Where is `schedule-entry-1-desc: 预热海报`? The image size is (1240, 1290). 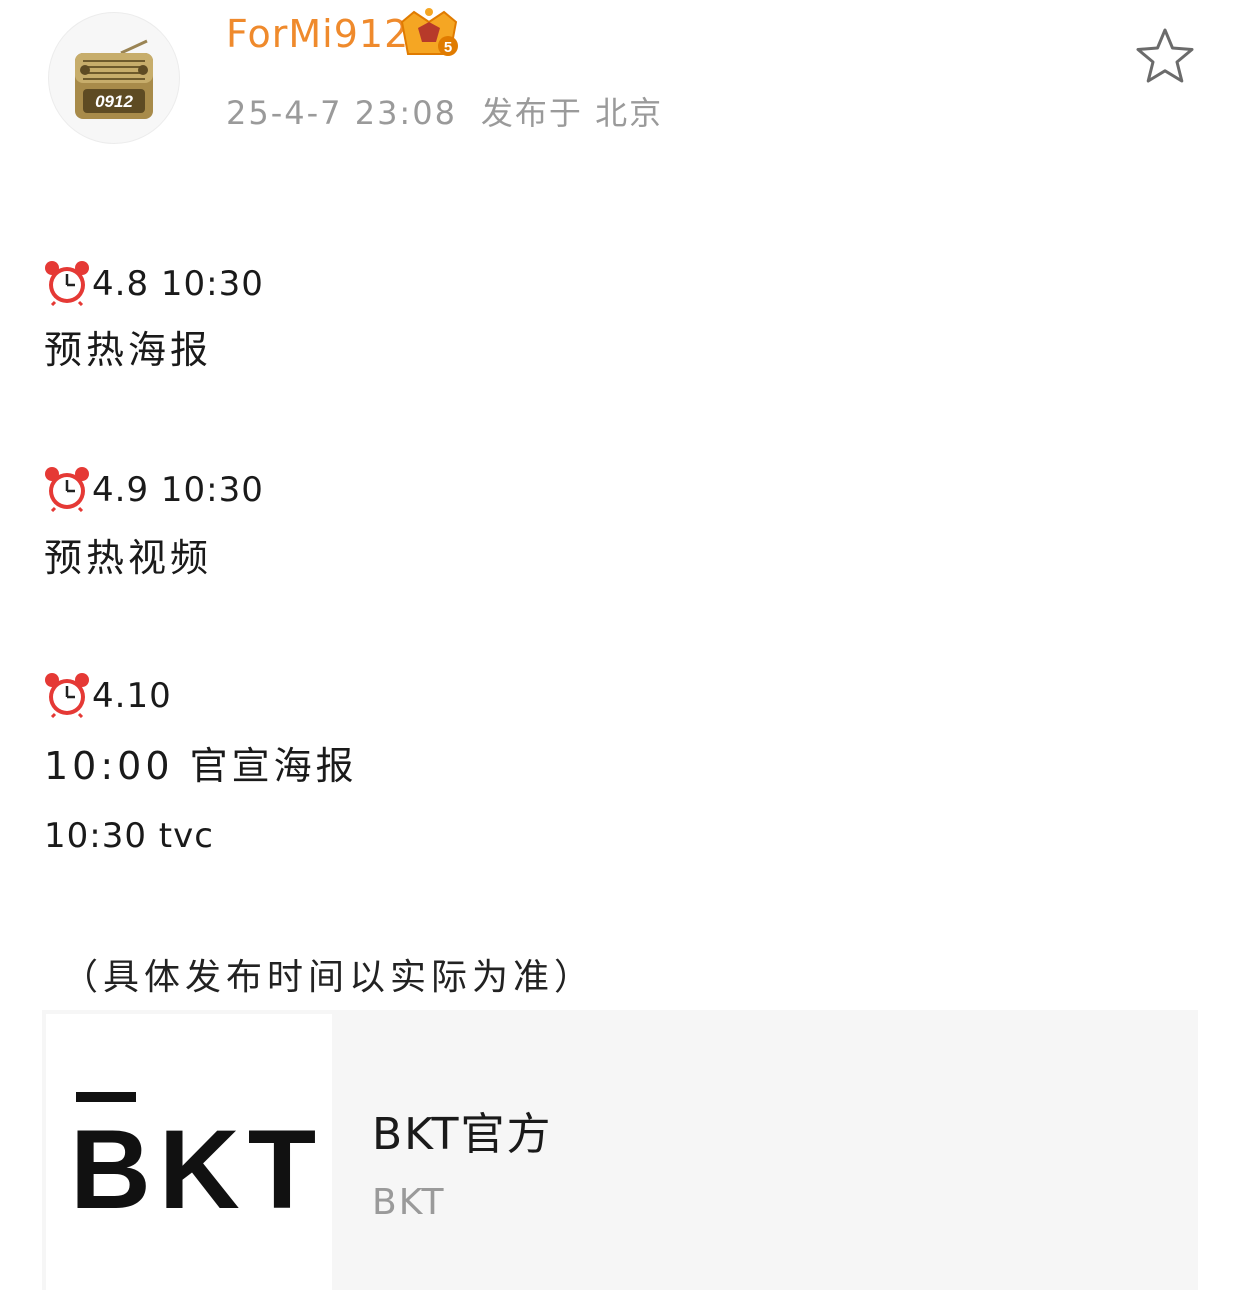
schedule-entry-1-desc: 预热海报 is located at coordinates (128, 350).